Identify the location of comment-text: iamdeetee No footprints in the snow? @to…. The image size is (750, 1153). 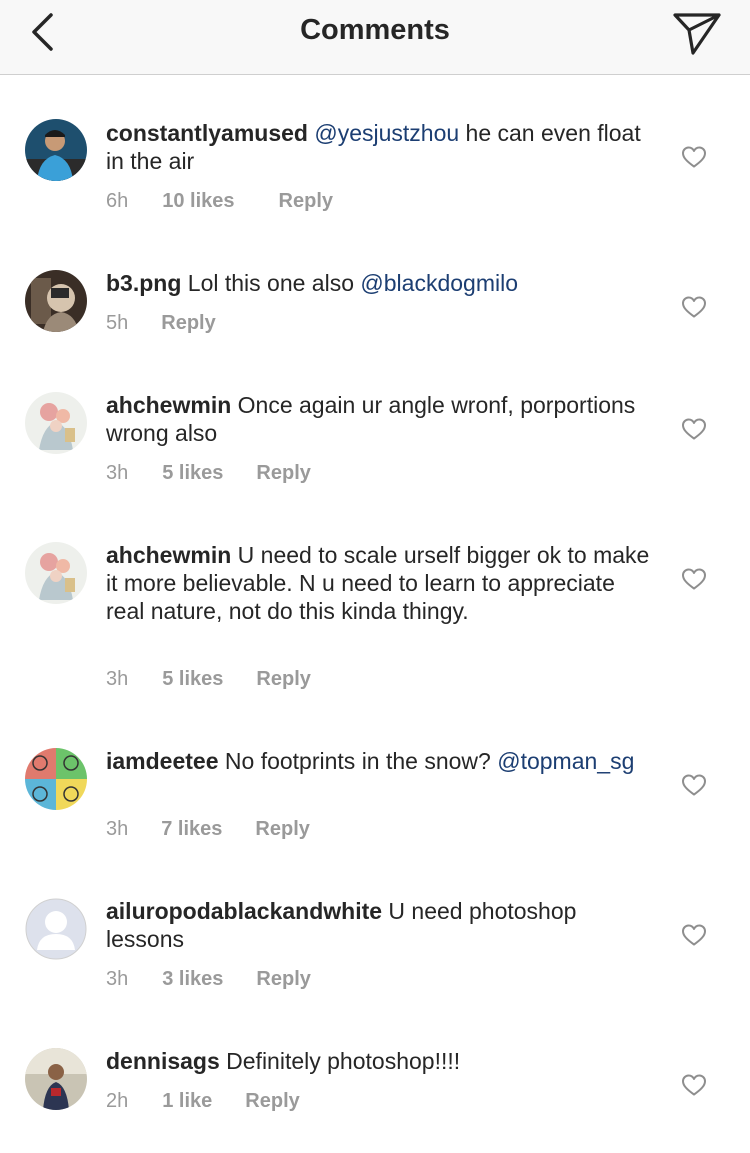
(381, 761).